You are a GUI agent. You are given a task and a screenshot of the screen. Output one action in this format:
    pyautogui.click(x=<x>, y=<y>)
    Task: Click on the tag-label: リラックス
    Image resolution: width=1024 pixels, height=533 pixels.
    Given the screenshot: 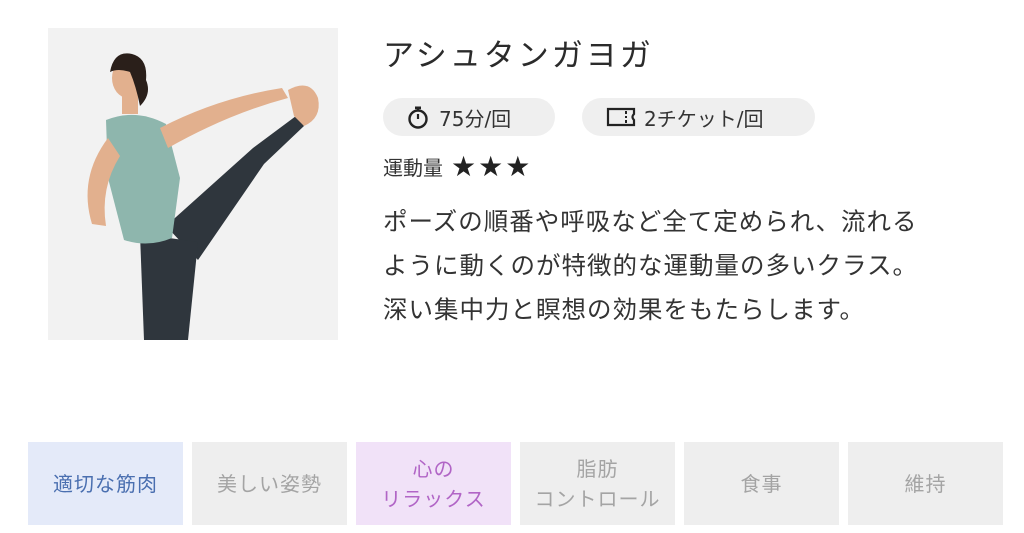 What is the action you would take?
    pyautogui.click(x=433, y=498)
    